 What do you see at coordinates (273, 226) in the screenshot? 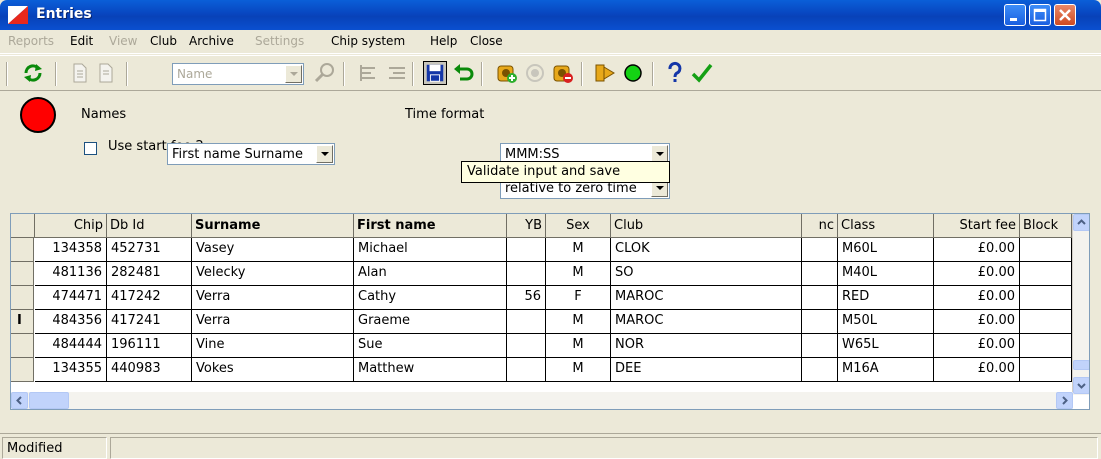
I see `col-header-surname: Surname` at bounding box center [273, 226].